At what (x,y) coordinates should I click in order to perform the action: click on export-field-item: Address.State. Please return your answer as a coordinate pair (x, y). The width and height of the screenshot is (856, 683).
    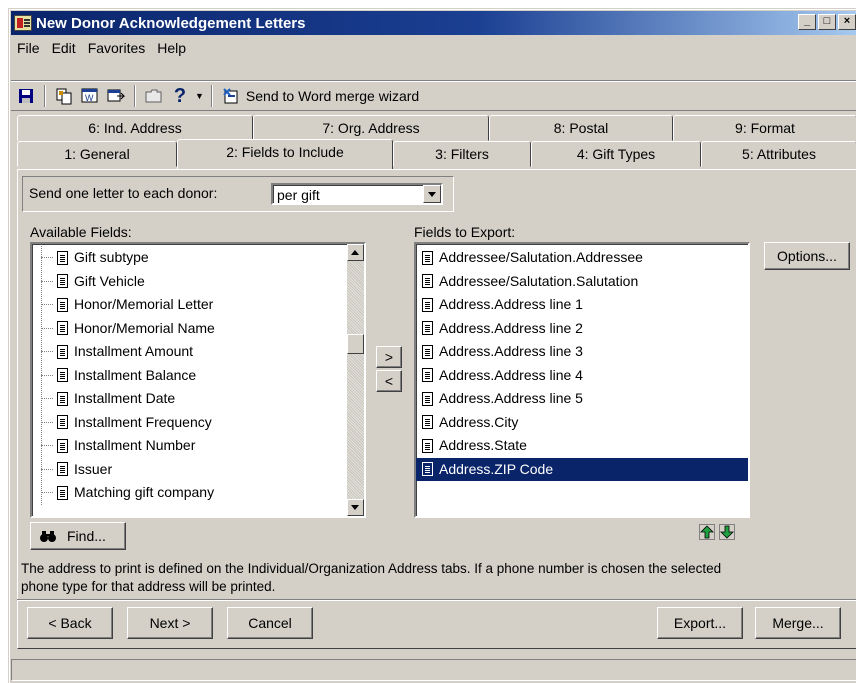
    Looking at the image, I should click on (582, 446).